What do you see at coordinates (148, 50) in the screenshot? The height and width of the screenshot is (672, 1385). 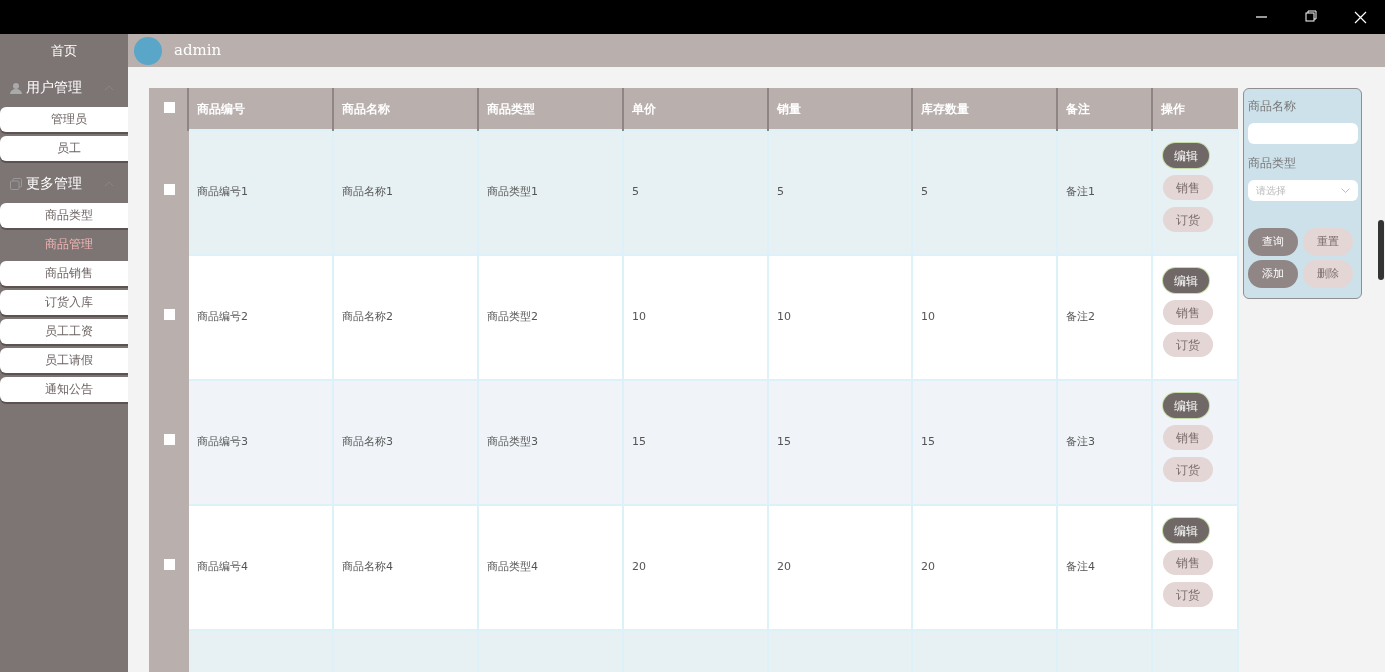 I see `avatar` at bounding box center [148, 50].